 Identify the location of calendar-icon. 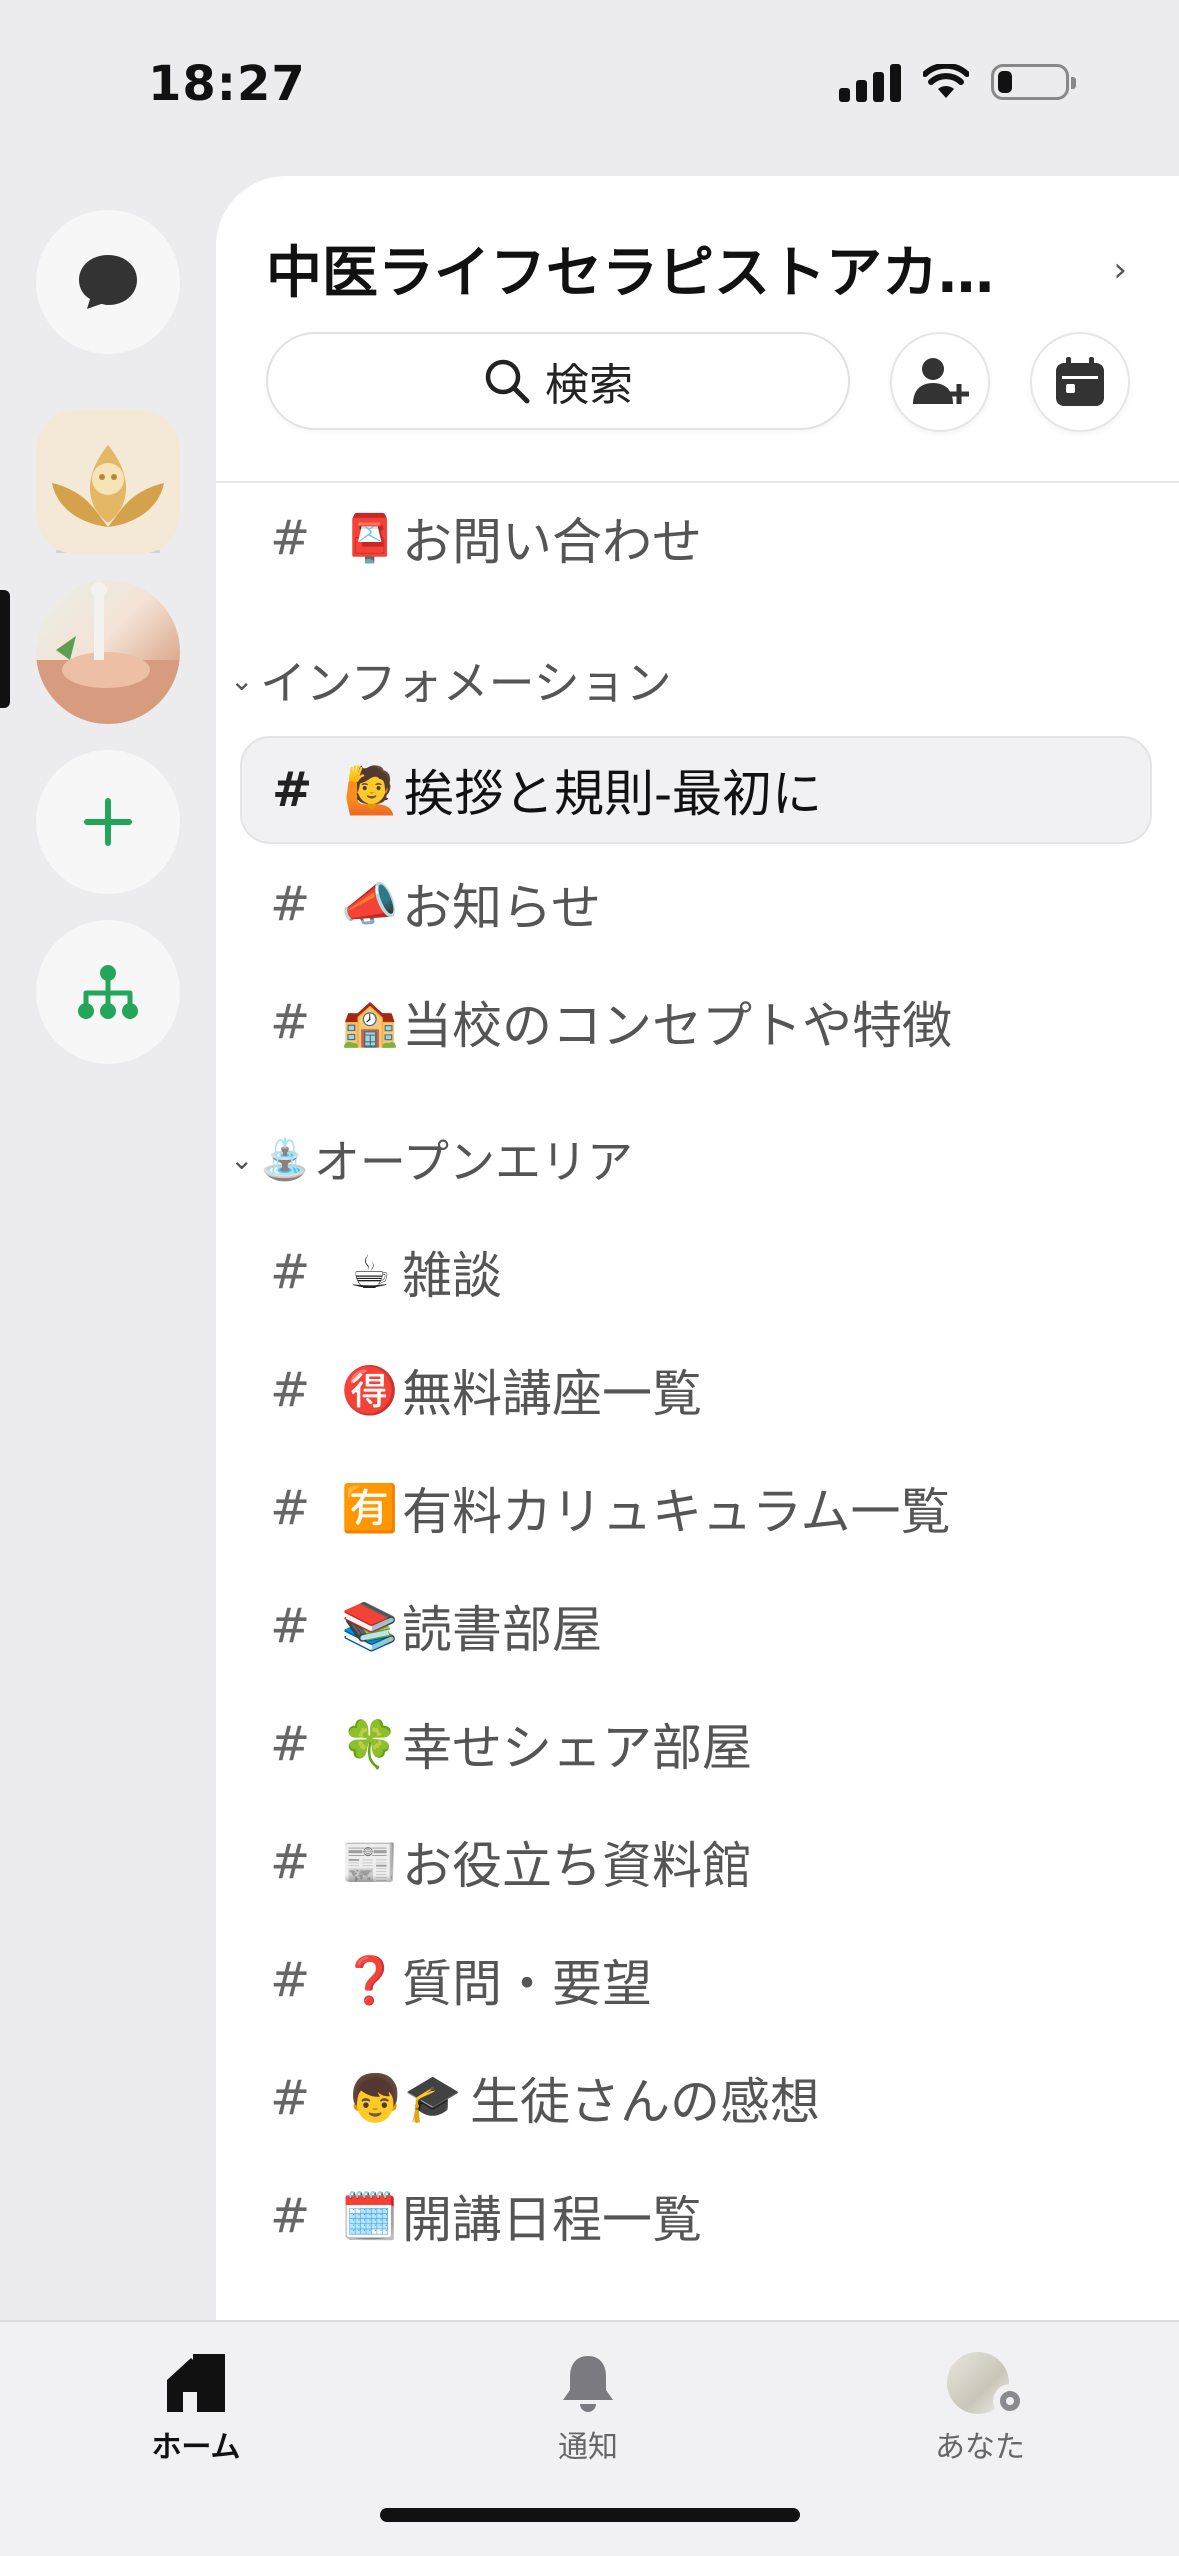
(1080, 381).